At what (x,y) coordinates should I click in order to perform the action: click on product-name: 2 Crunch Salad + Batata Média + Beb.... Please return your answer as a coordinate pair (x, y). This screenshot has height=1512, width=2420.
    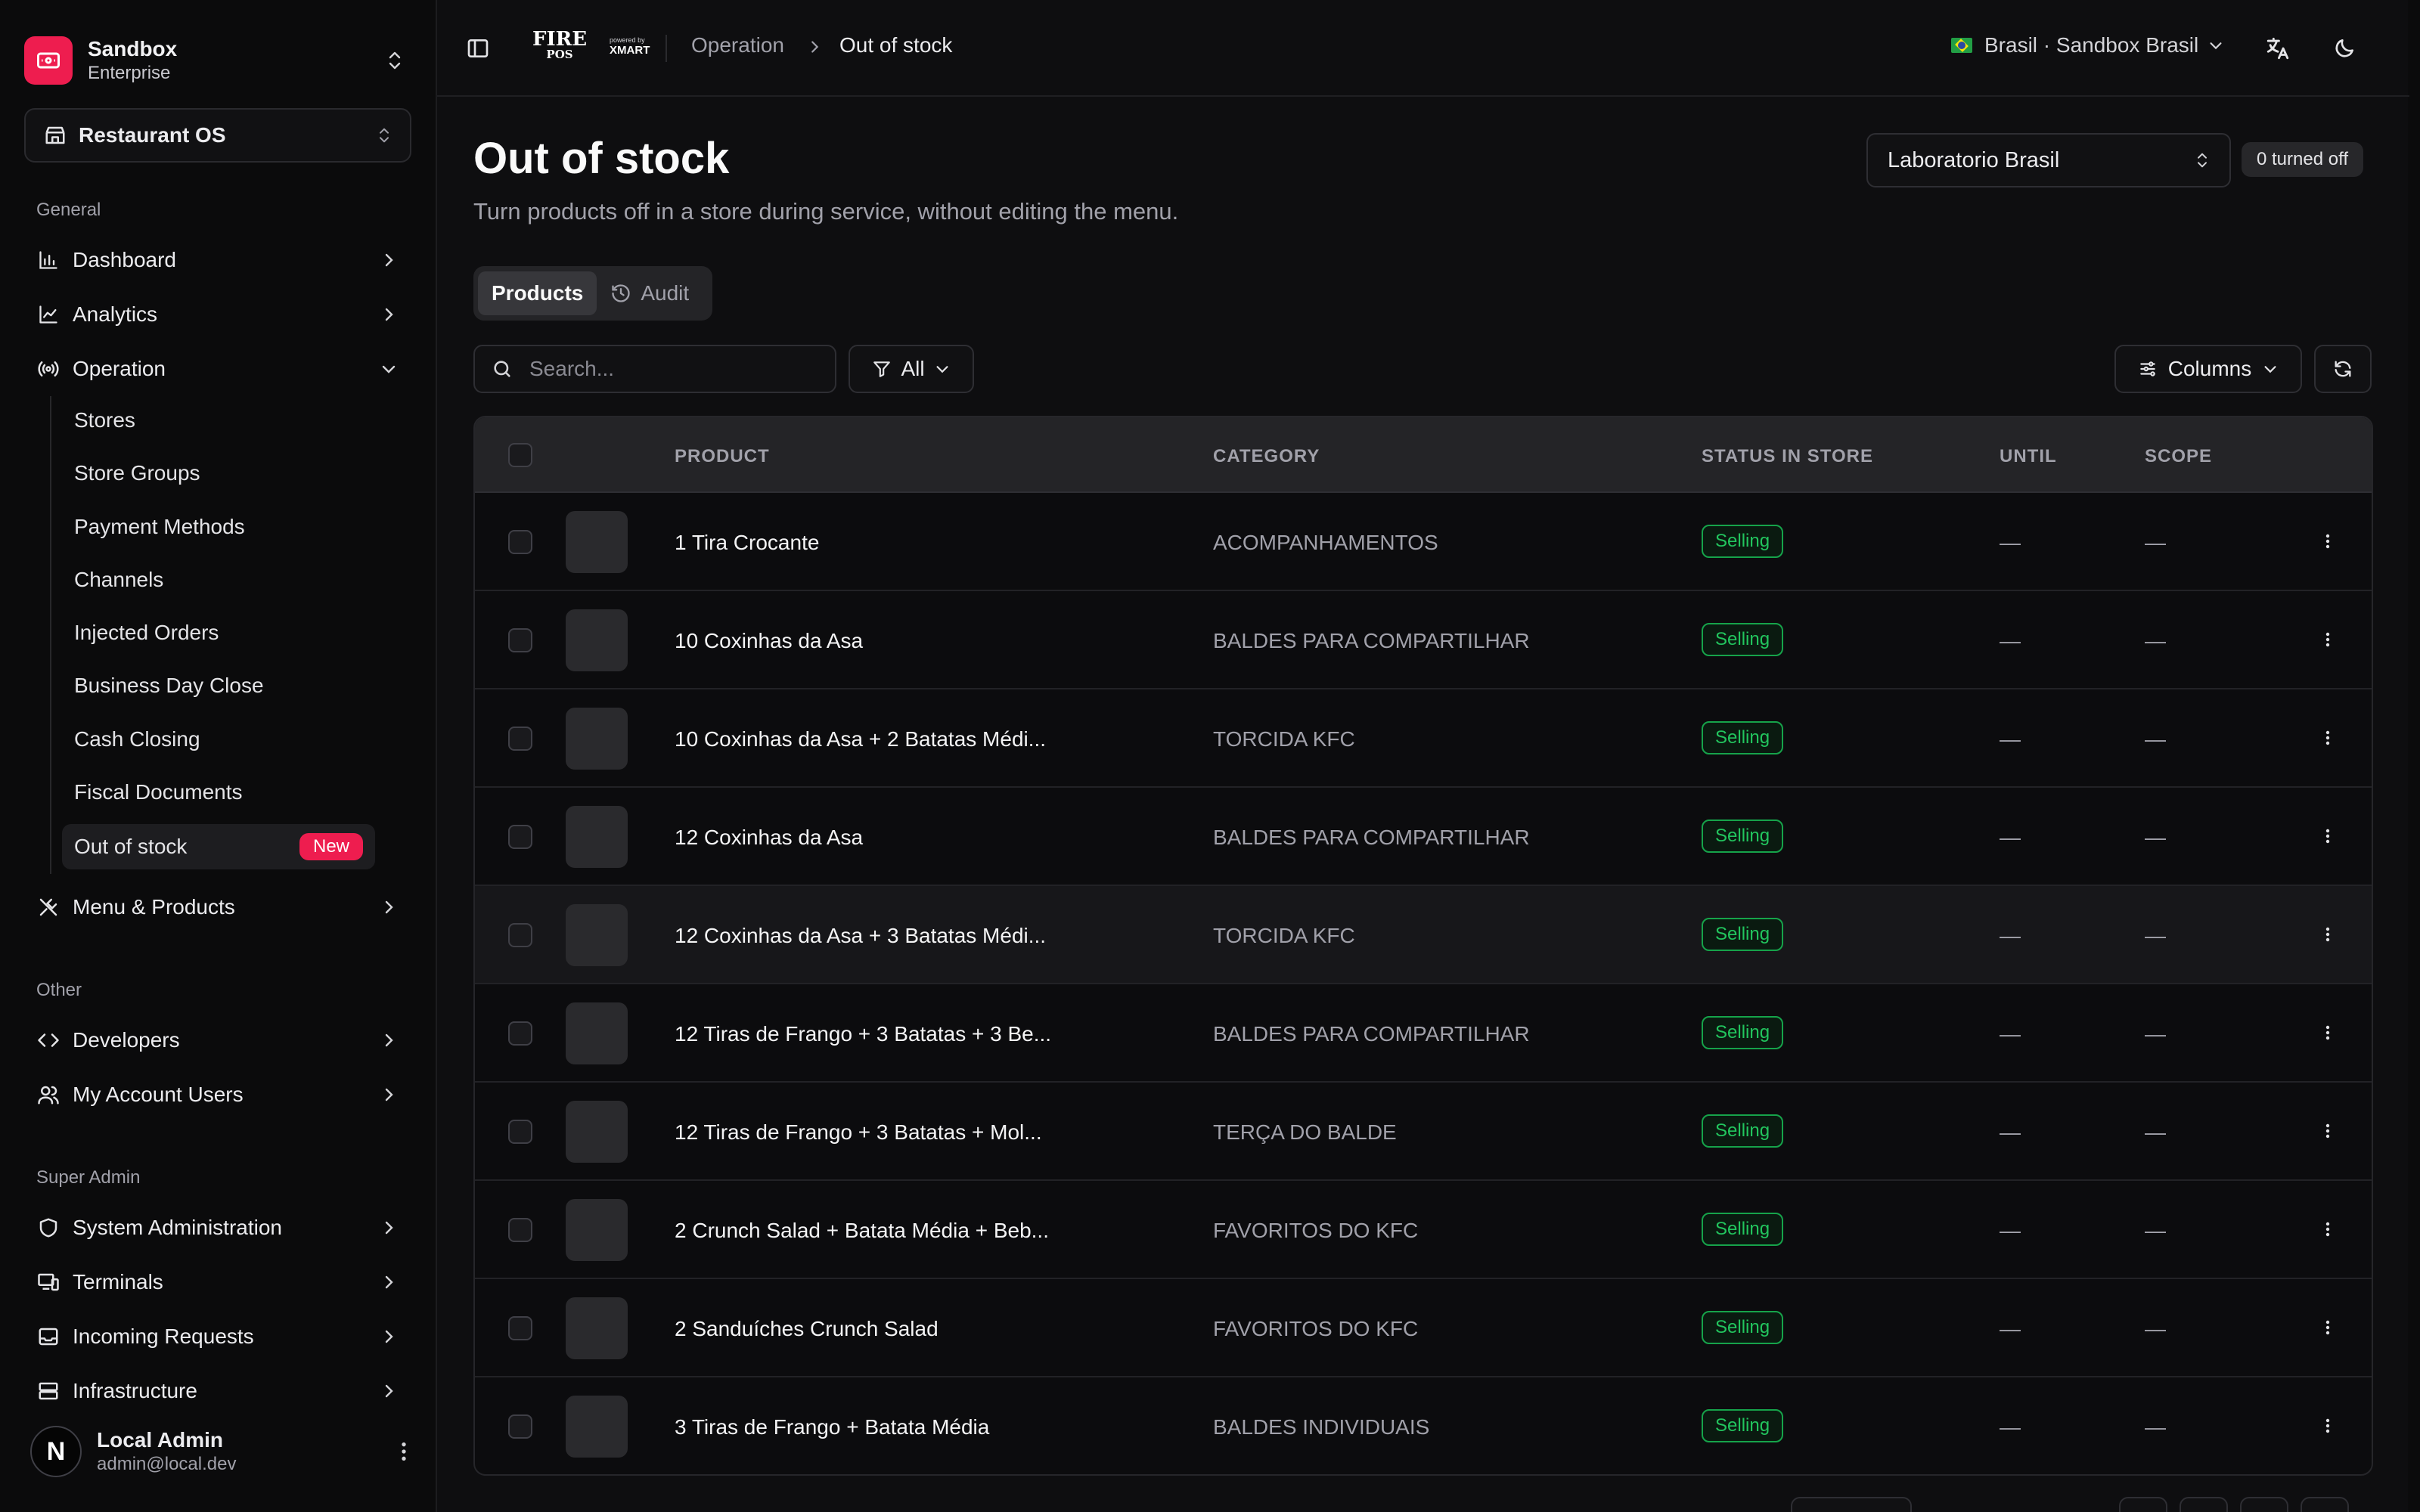
    Looking at the image, I should click on (862, 1231).